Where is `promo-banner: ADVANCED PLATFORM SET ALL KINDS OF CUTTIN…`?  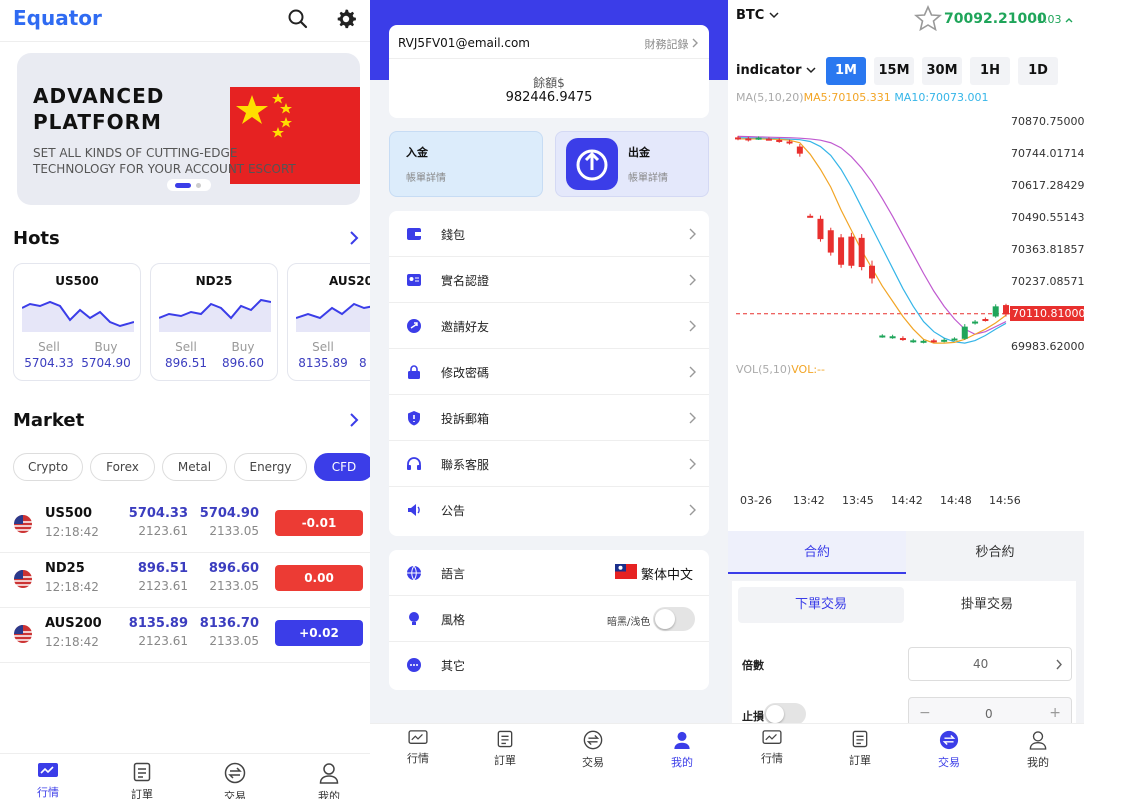 promo-banner: ADVANCED PLATFORM SET ALL KINDS OF CUTTIN… is located at coordinates (188, 129).